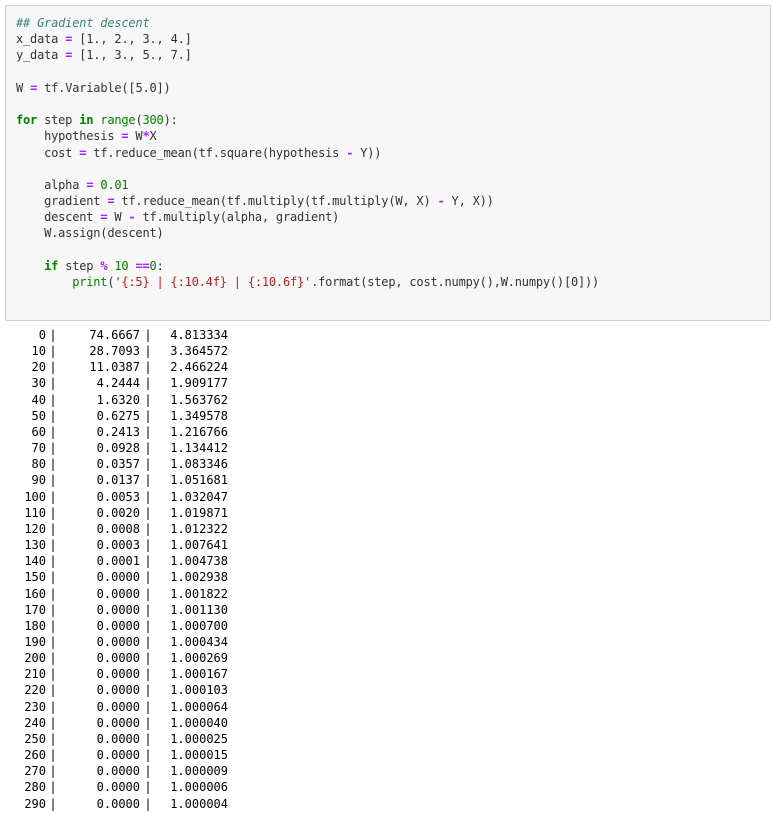 This screenshot has width=773, height=814. What do you see at coordinates (119, 351) in the screenshot?
I see `output-row: 10 | 28.7093 | 3.364572` at bounding box center [119, 351].